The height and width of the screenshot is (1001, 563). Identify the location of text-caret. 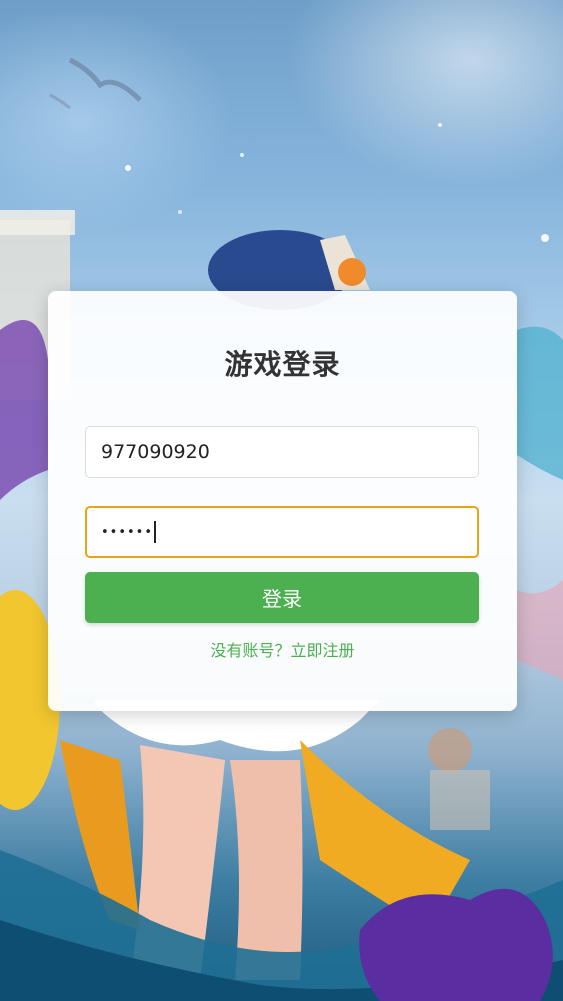
(155, 532).